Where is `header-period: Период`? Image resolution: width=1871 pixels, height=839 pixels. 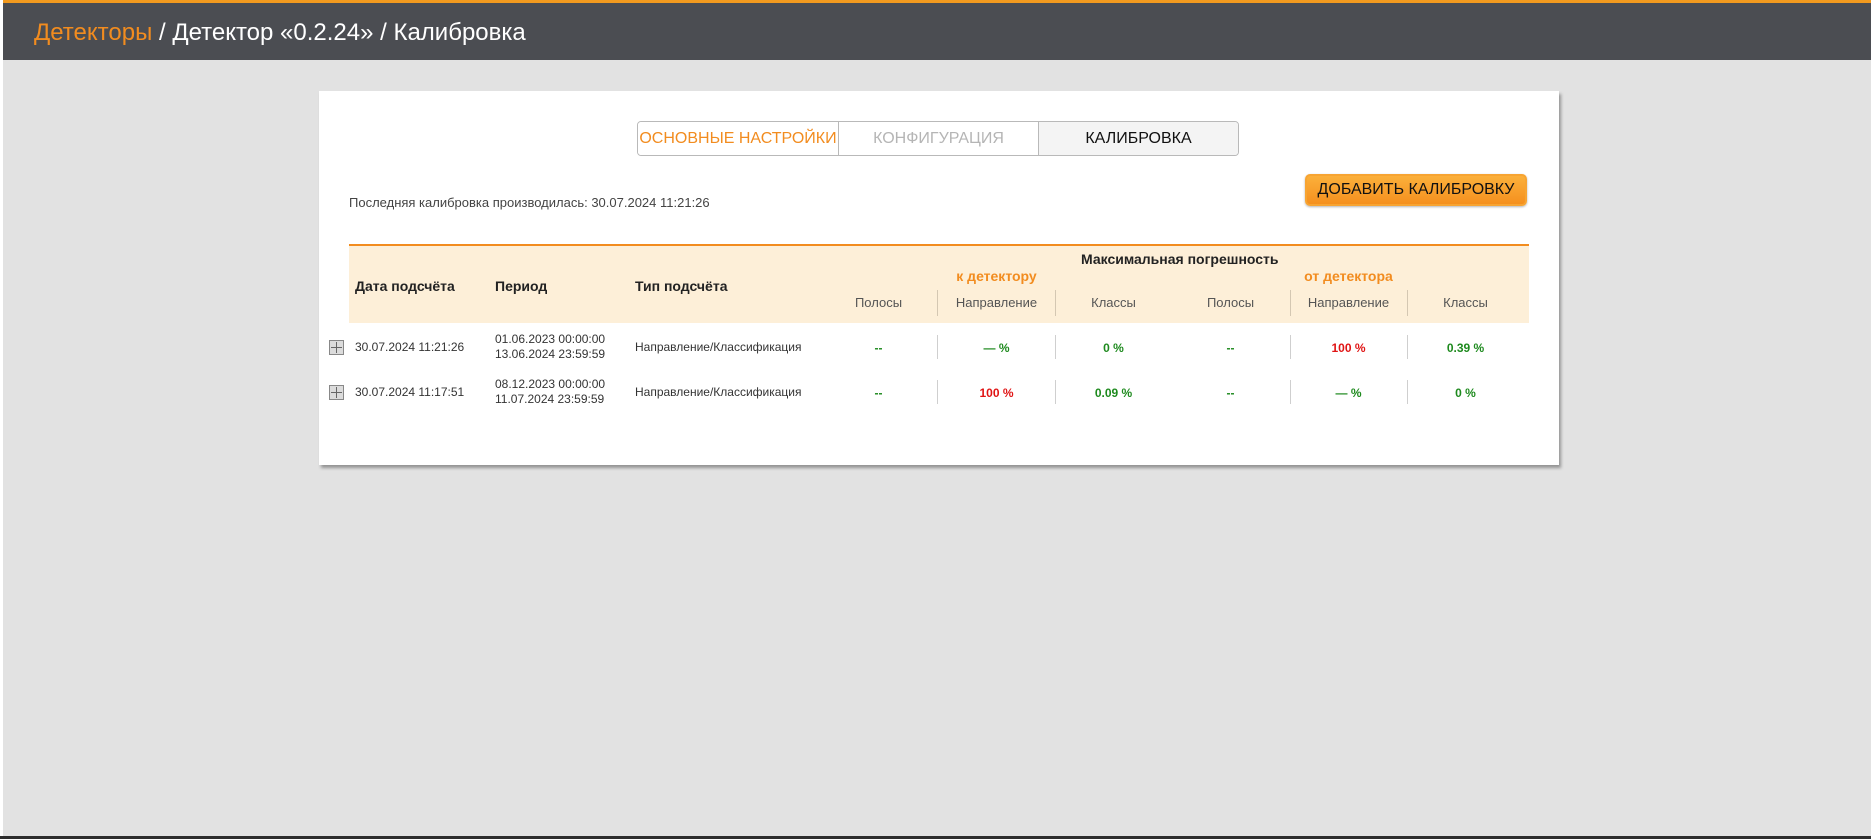
header-period: Период is located at coordinates (521, 286).